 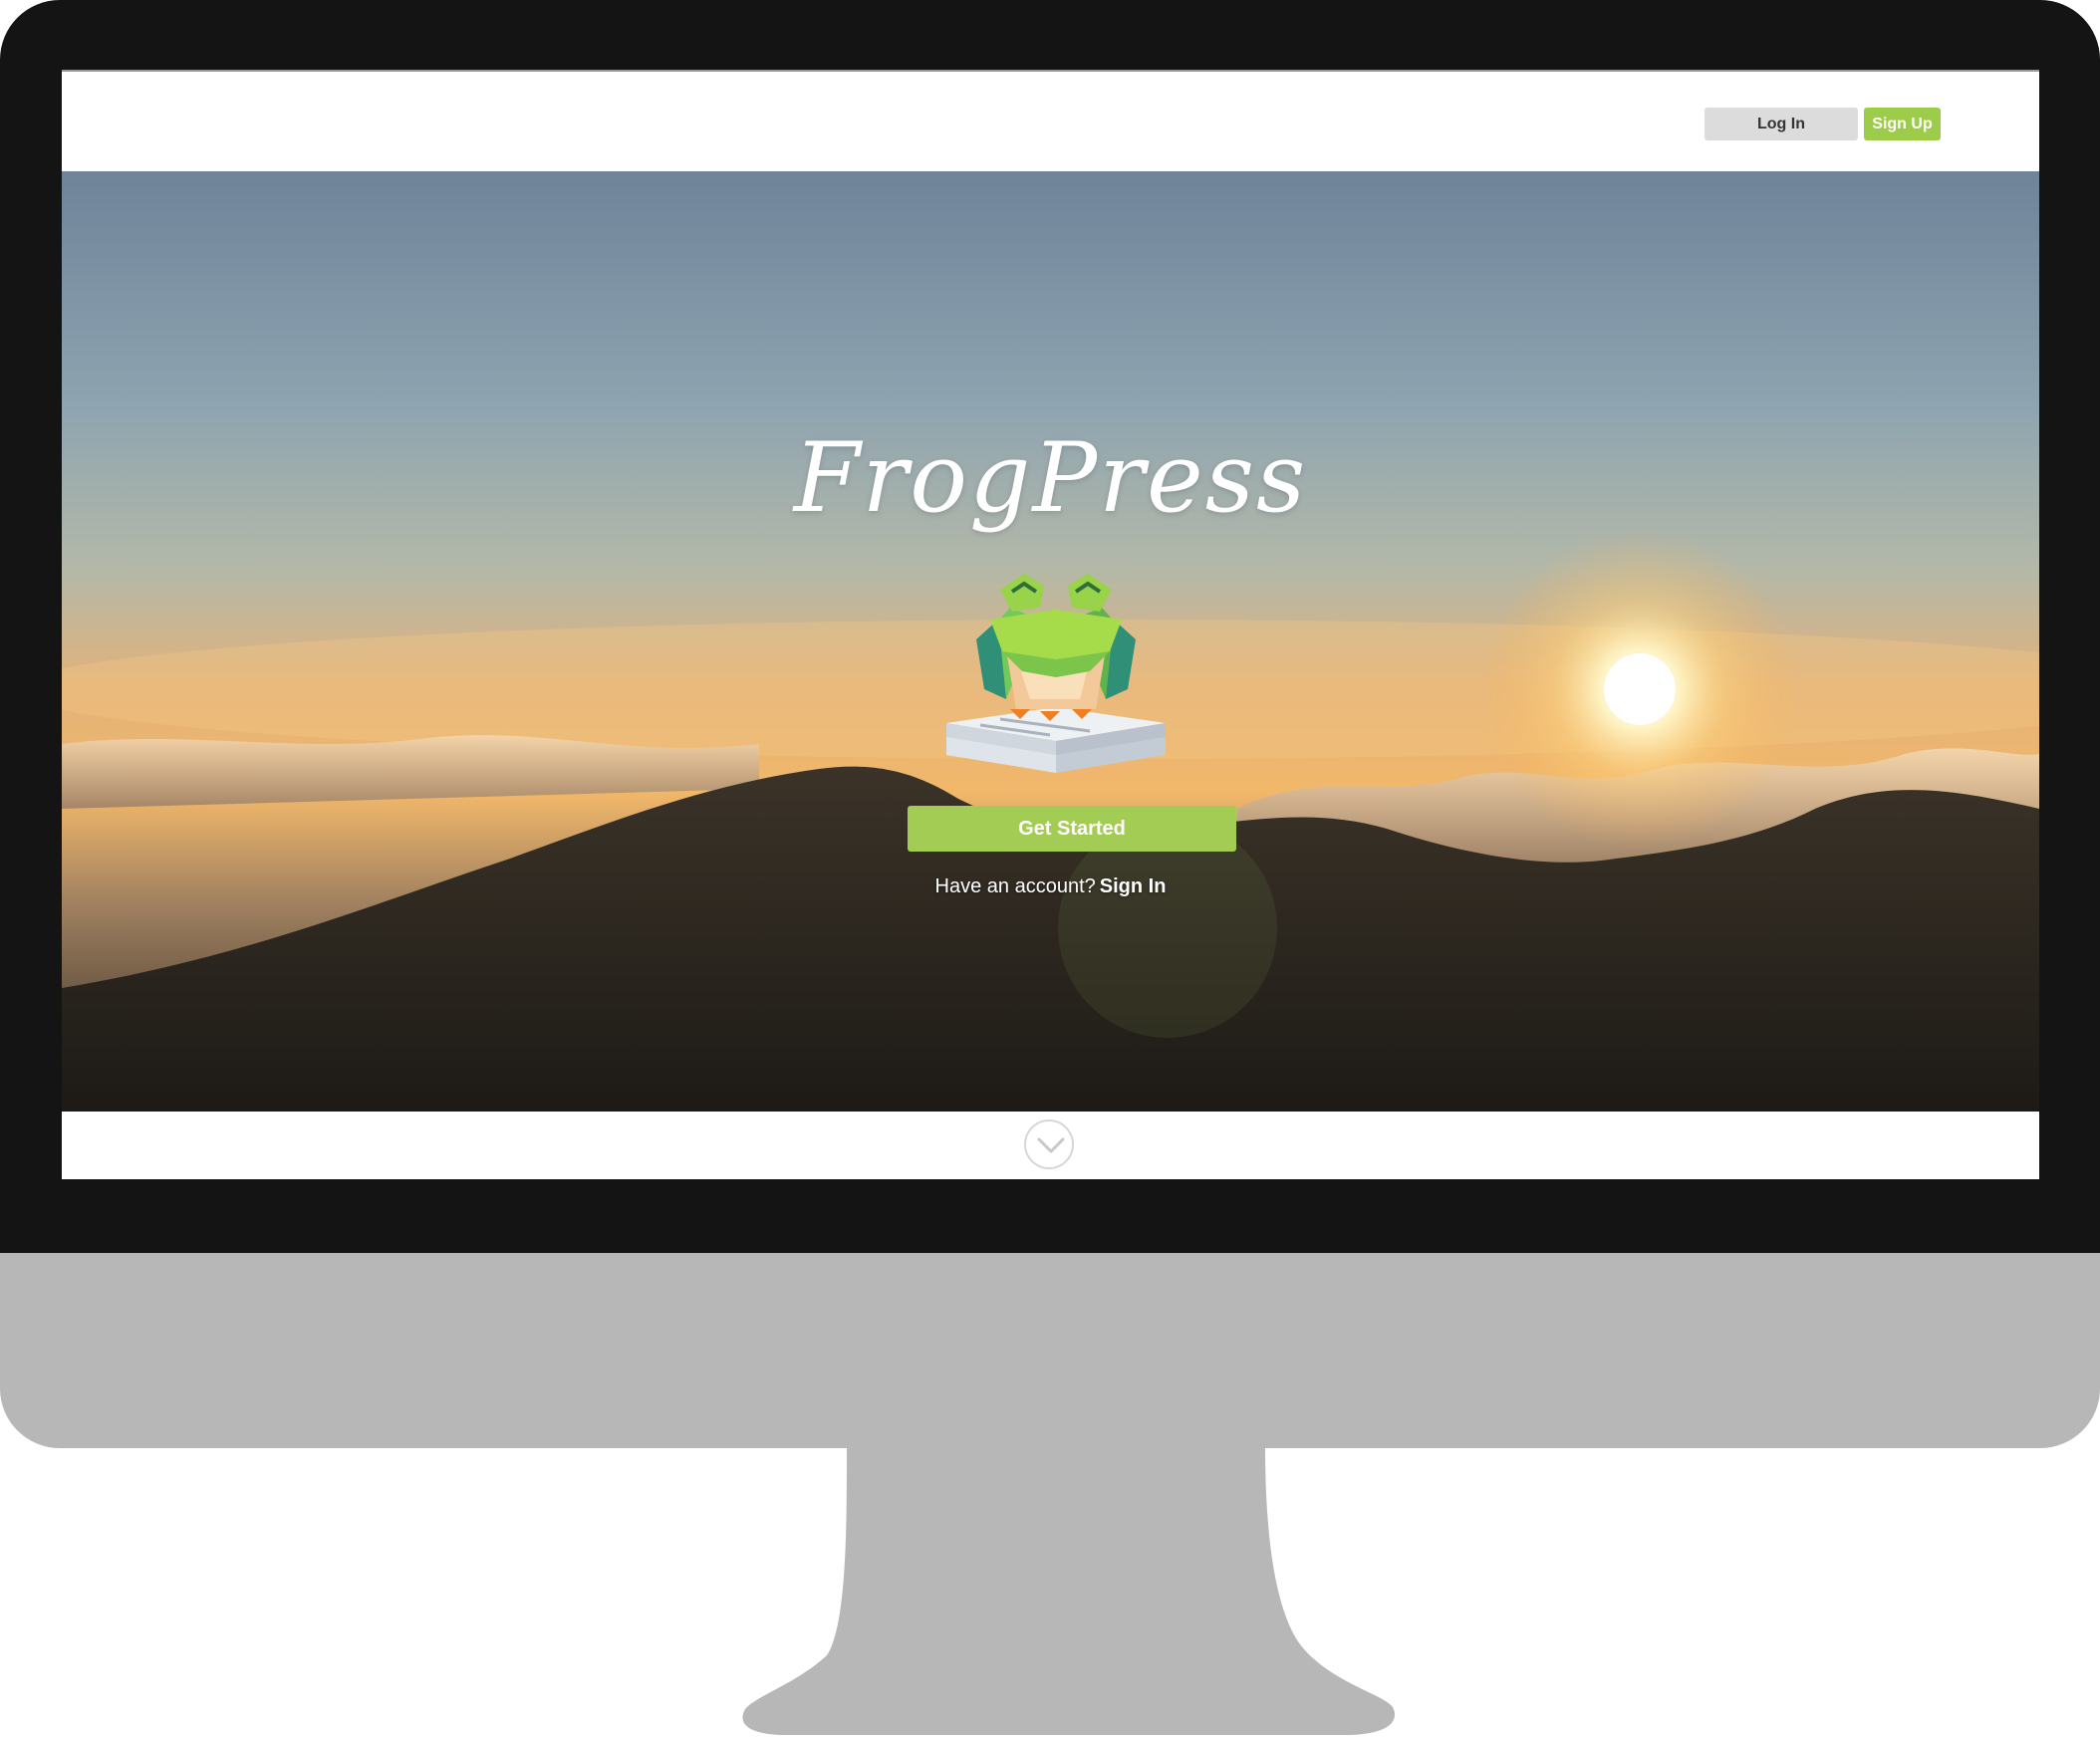 I want to click on frogpress-logo-text: FrogPress, so click(x=1050, y=478).